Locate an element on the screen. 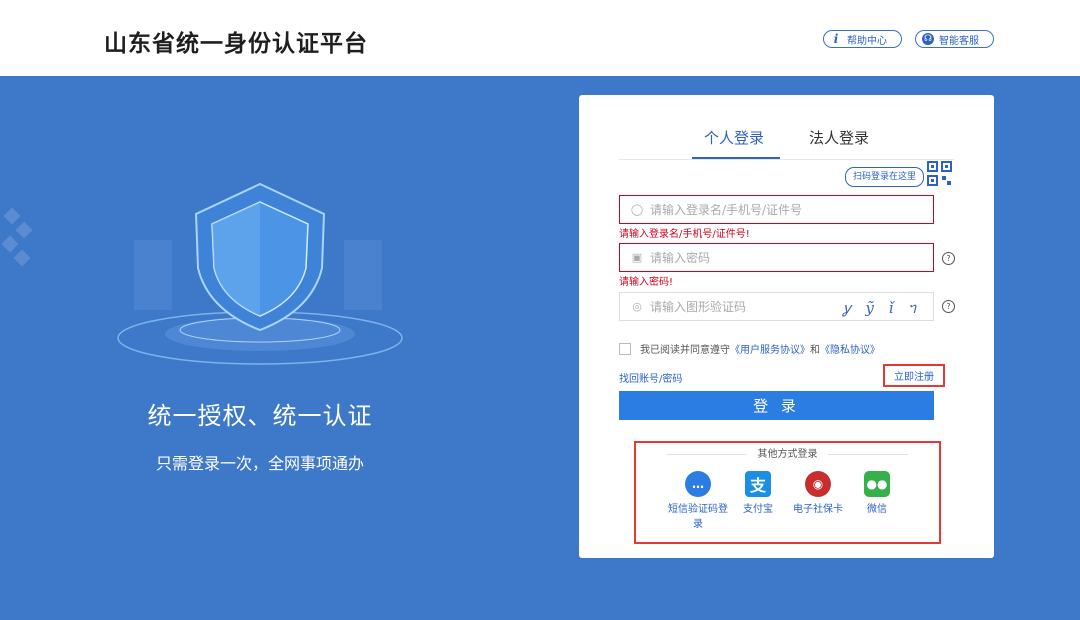 The image size is (1080, 620). divider is located at coordinates (868, 454).